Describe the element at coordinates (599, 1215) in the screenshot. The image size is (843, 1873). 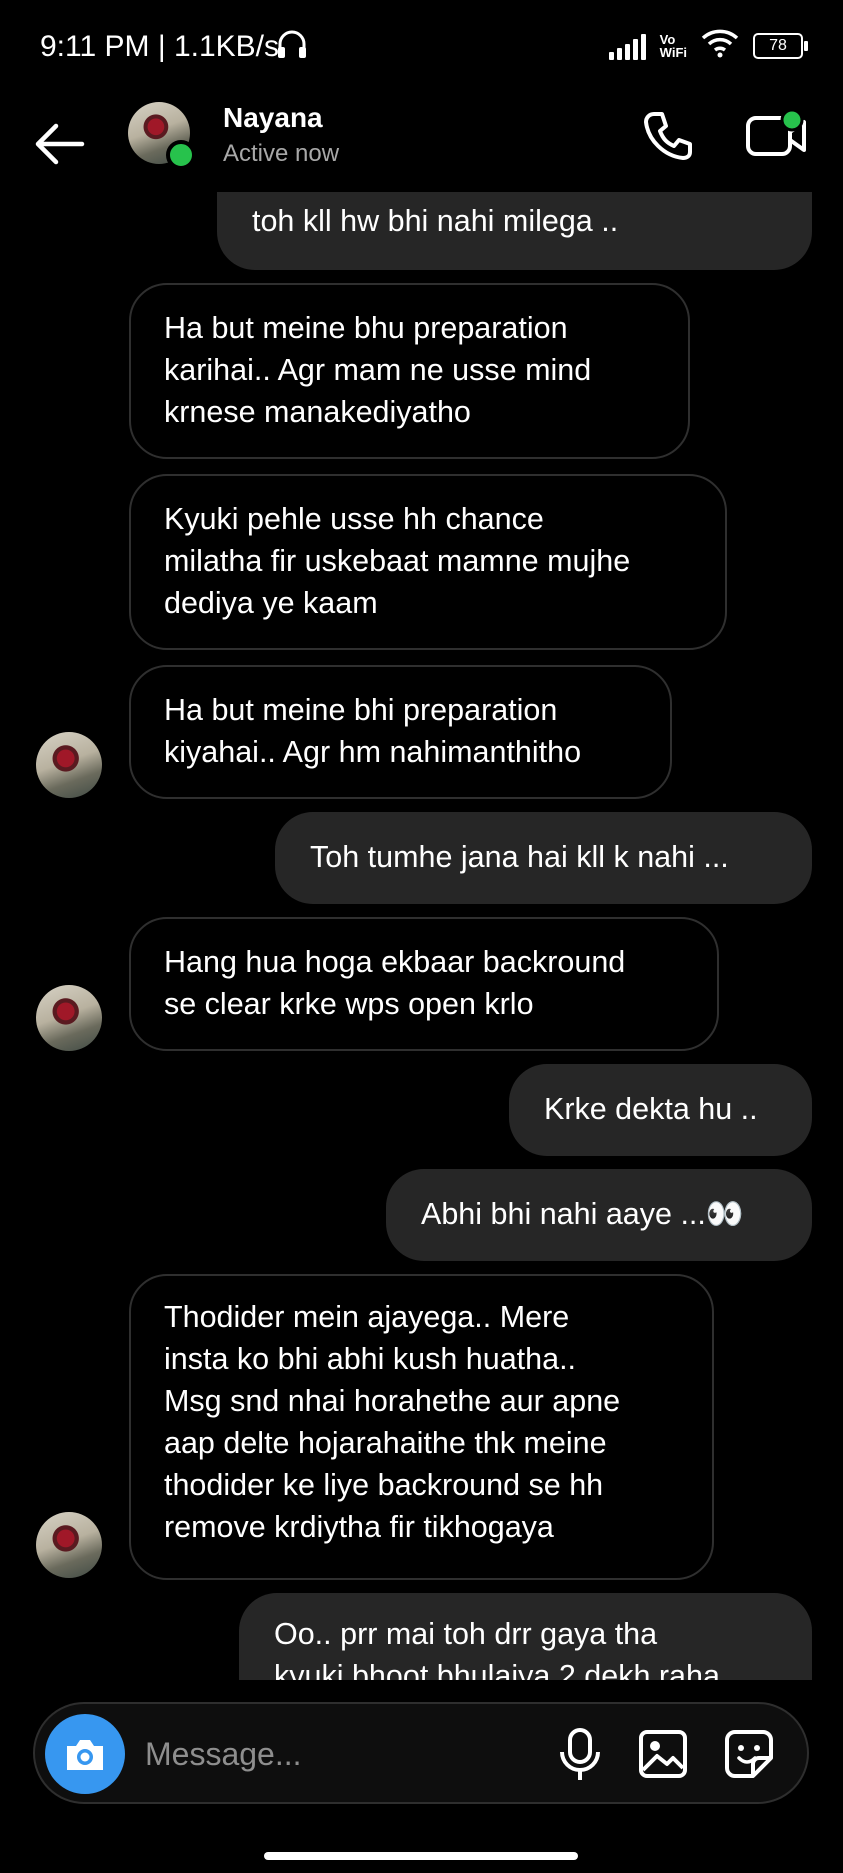
I see `message-sent: Abhi bhi nahi aaye ...👀` at that location.